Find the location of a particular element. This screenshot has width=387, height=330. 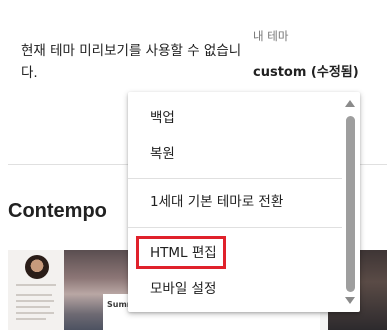

menu-item-restore: 복원 is located at coordinates (235, 154).